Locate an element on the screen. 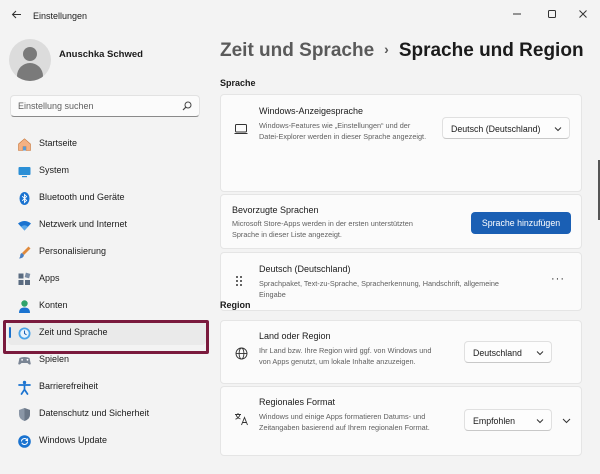 The height and width of the screenshot is (474, 600). app-title: Einstellungen is located at coordinates (60, 16).